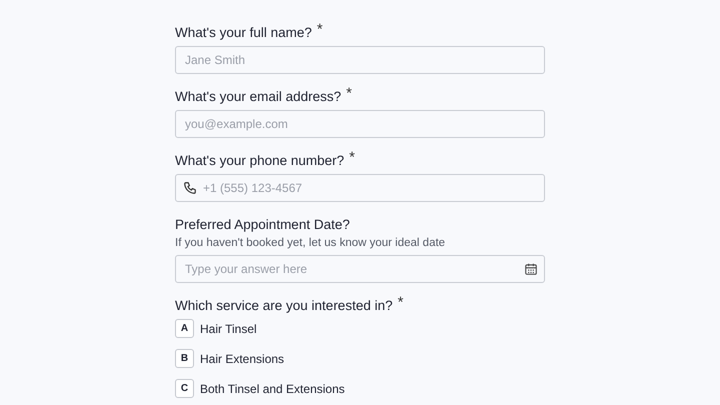  I want to click on calendar-icon, so click(531, 269).